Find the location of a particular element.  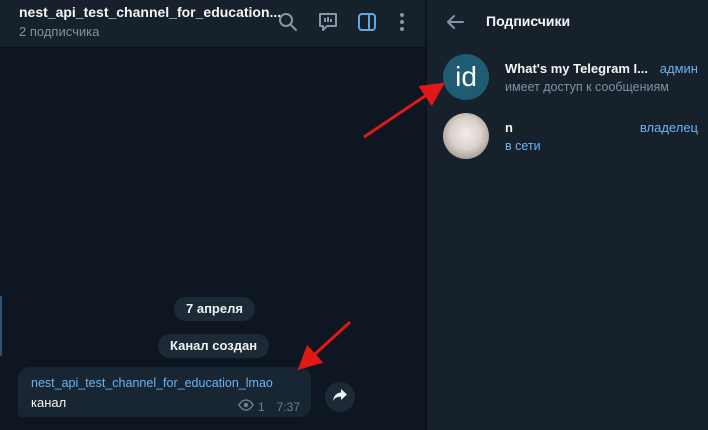

sidebar-toggle-icon is located at coordinates (367, 22).